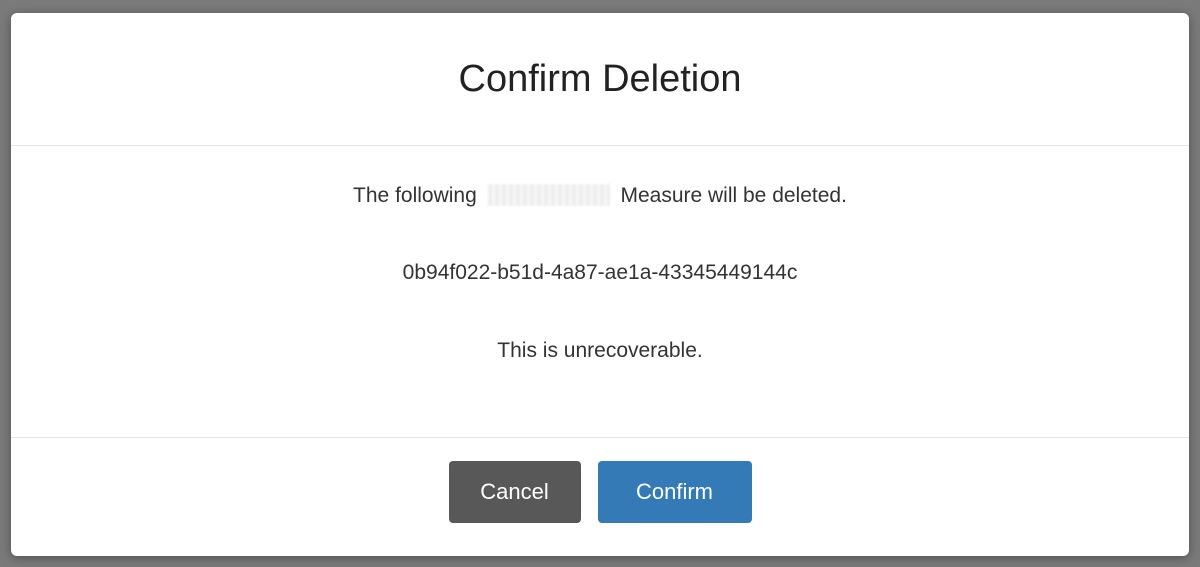 The height and width of the screenshot is (567, 1200). I want to click on deletion-message: The following Measure will be deleted., so click(600, 196).